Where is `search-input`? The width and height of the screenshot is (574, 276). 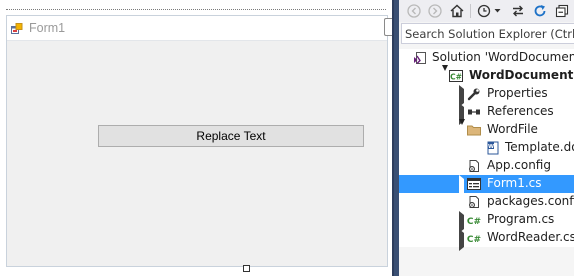
search-input is located at coordinates (488, 33).